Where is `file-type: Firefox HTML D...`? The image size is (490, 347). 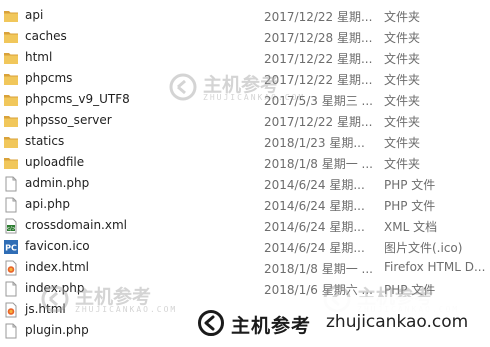 file-type: Firefox HTML D... is located at coordinates (435, 267).